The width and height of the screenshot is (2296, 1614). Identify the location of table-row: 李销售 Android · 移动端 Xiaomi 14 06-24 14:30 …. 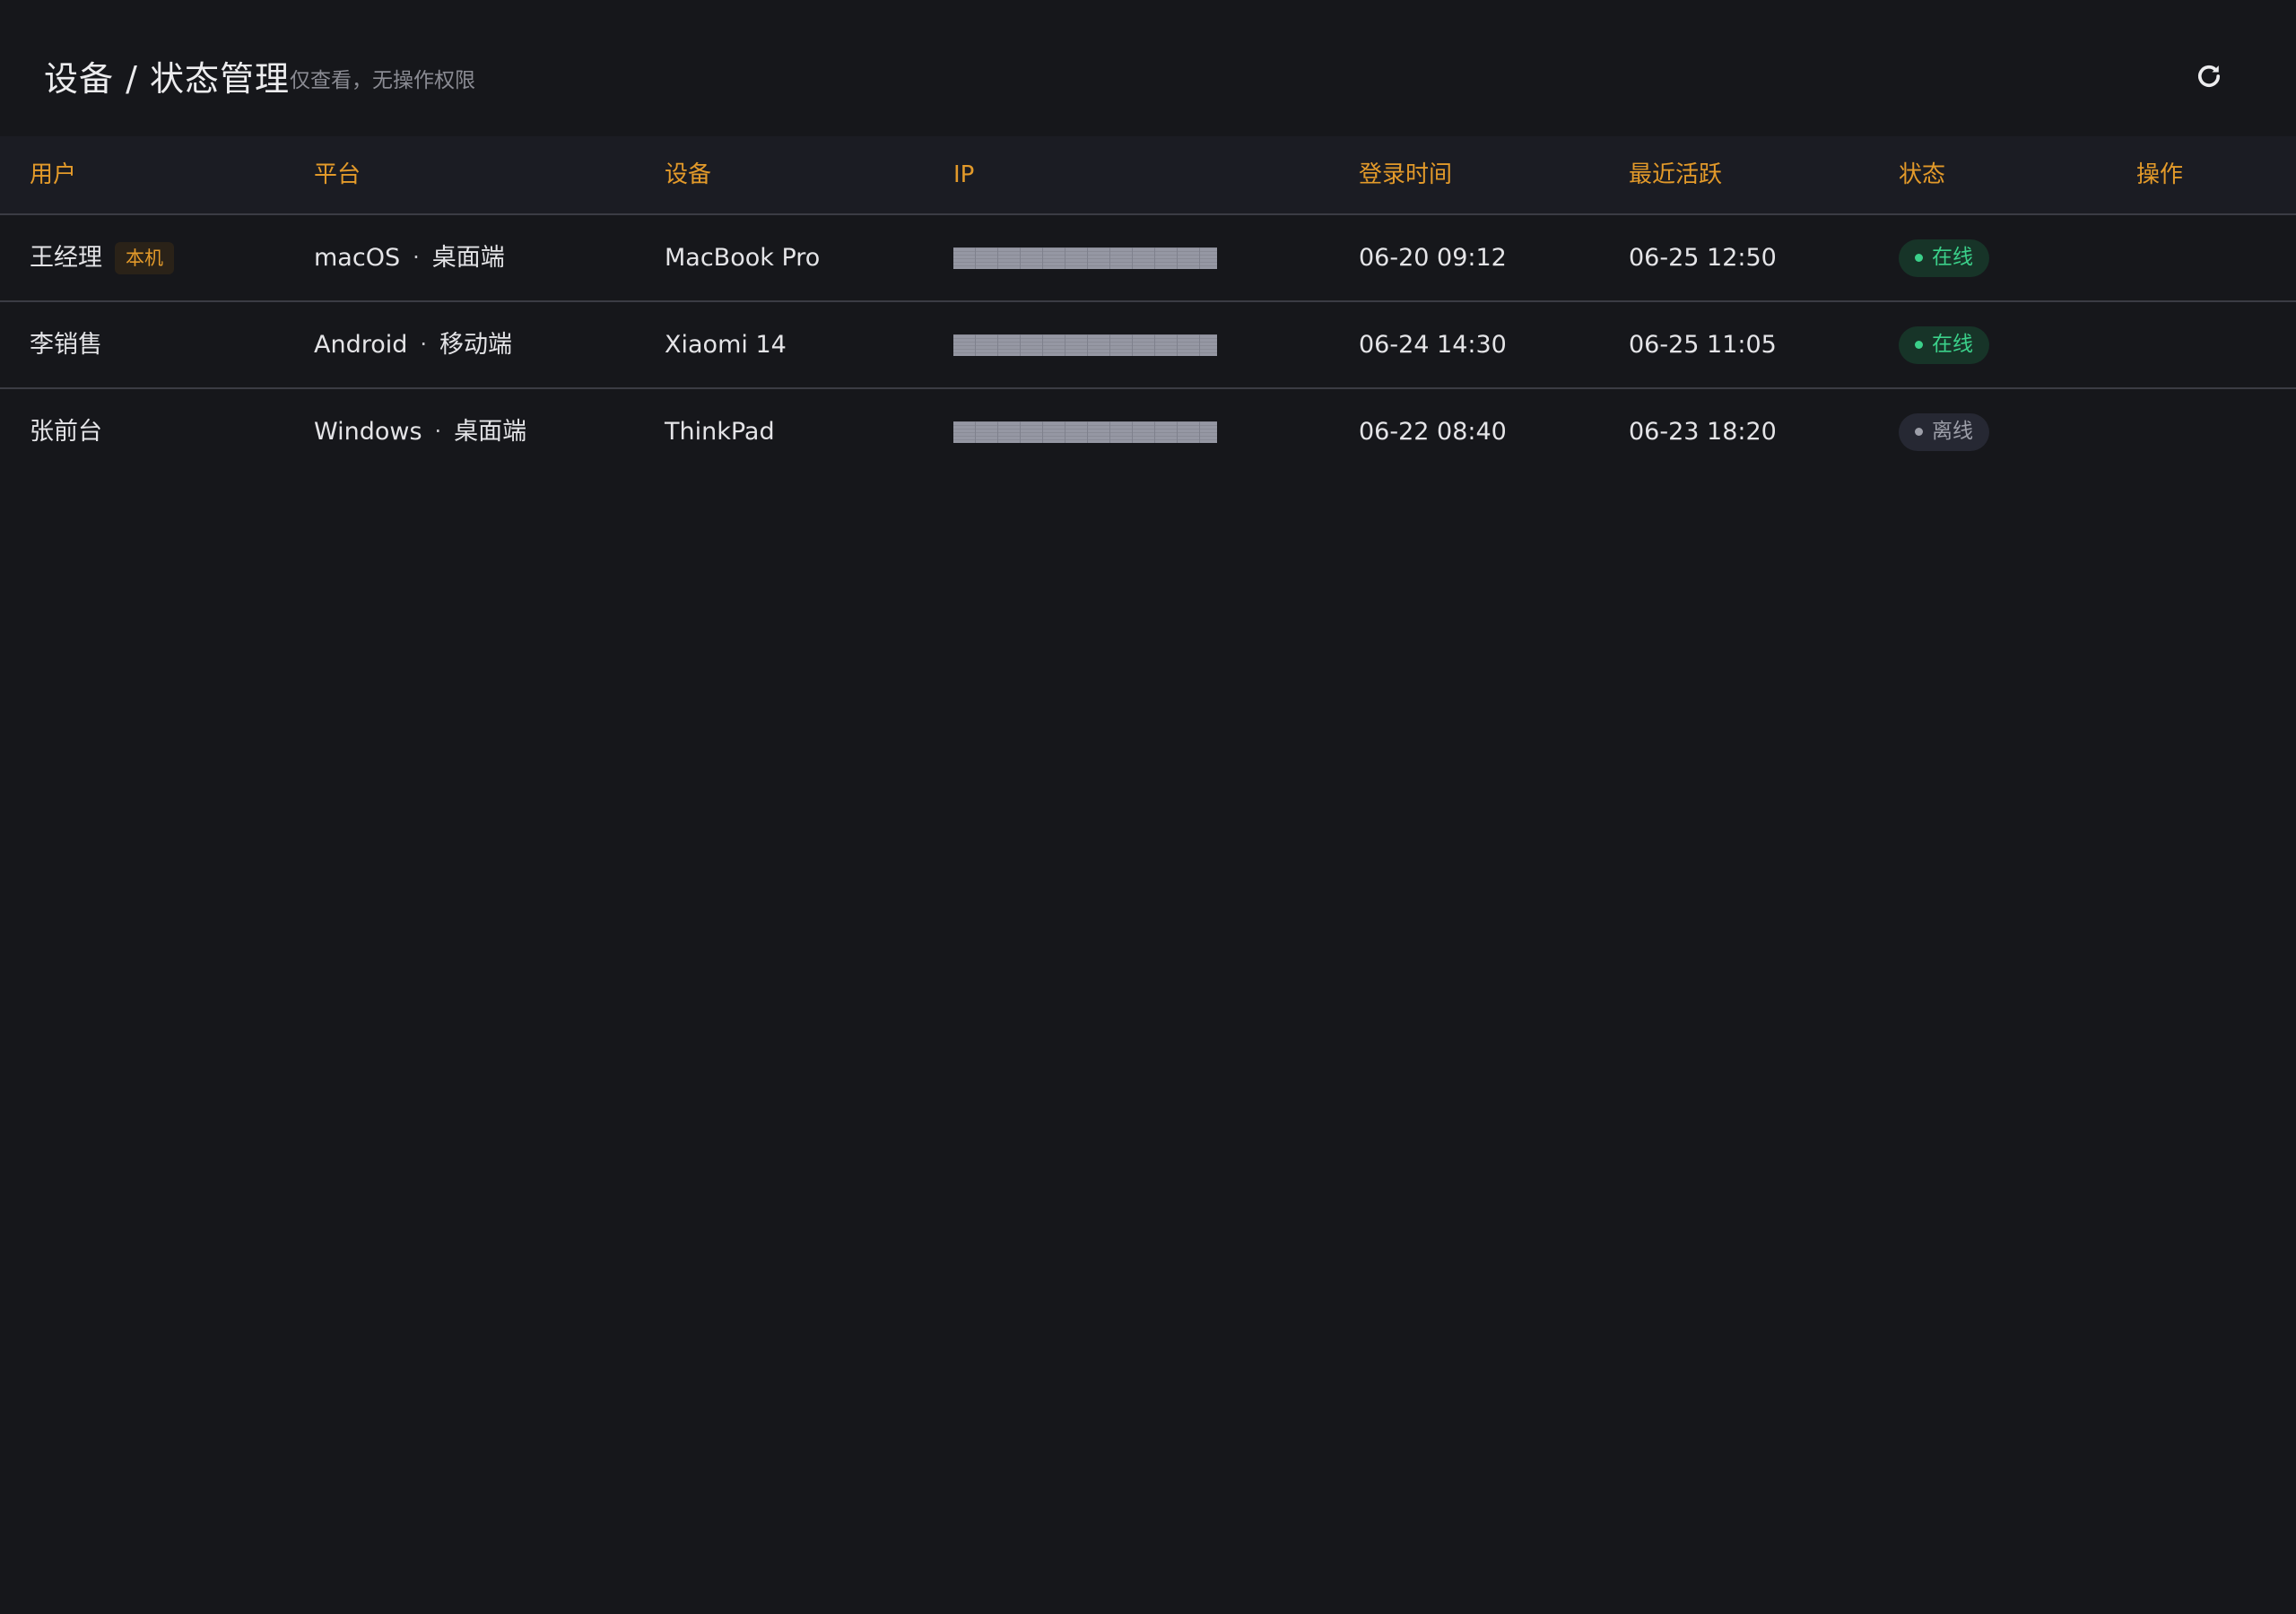
(1148, 345).